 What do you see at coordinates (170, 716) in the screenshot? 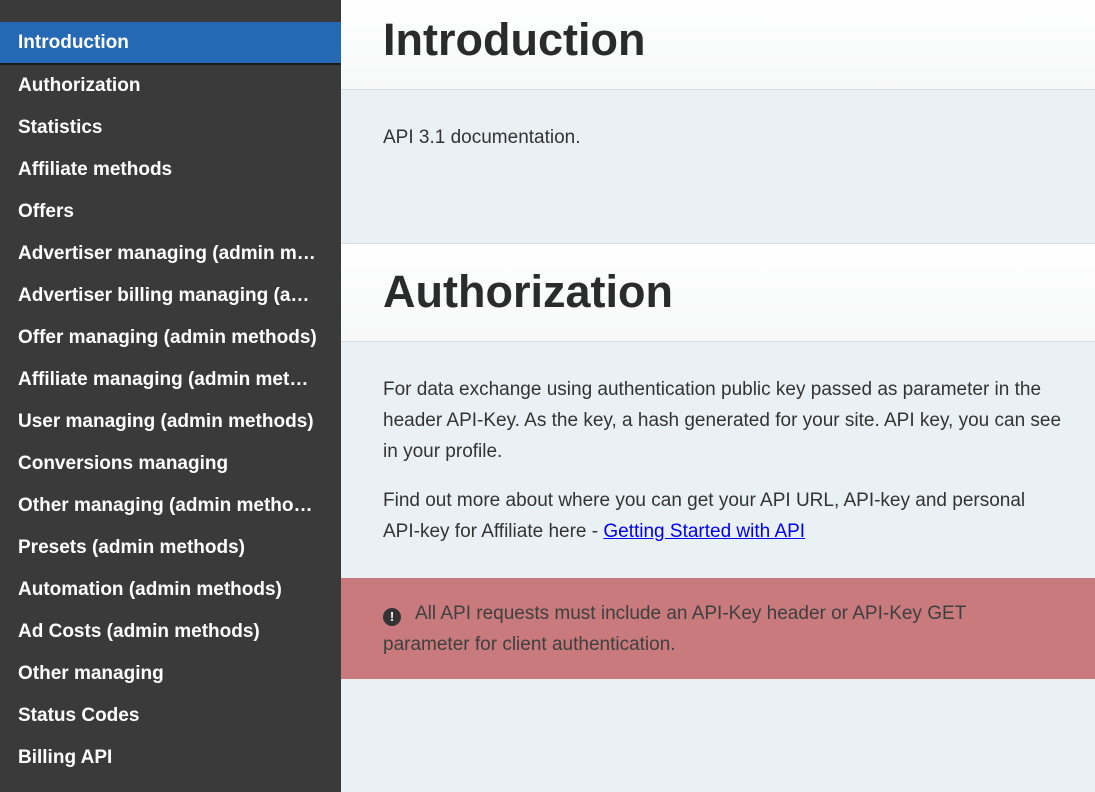
I see `sidebar-item-status-codes: Status Codes` at bounding box center [170, 716].